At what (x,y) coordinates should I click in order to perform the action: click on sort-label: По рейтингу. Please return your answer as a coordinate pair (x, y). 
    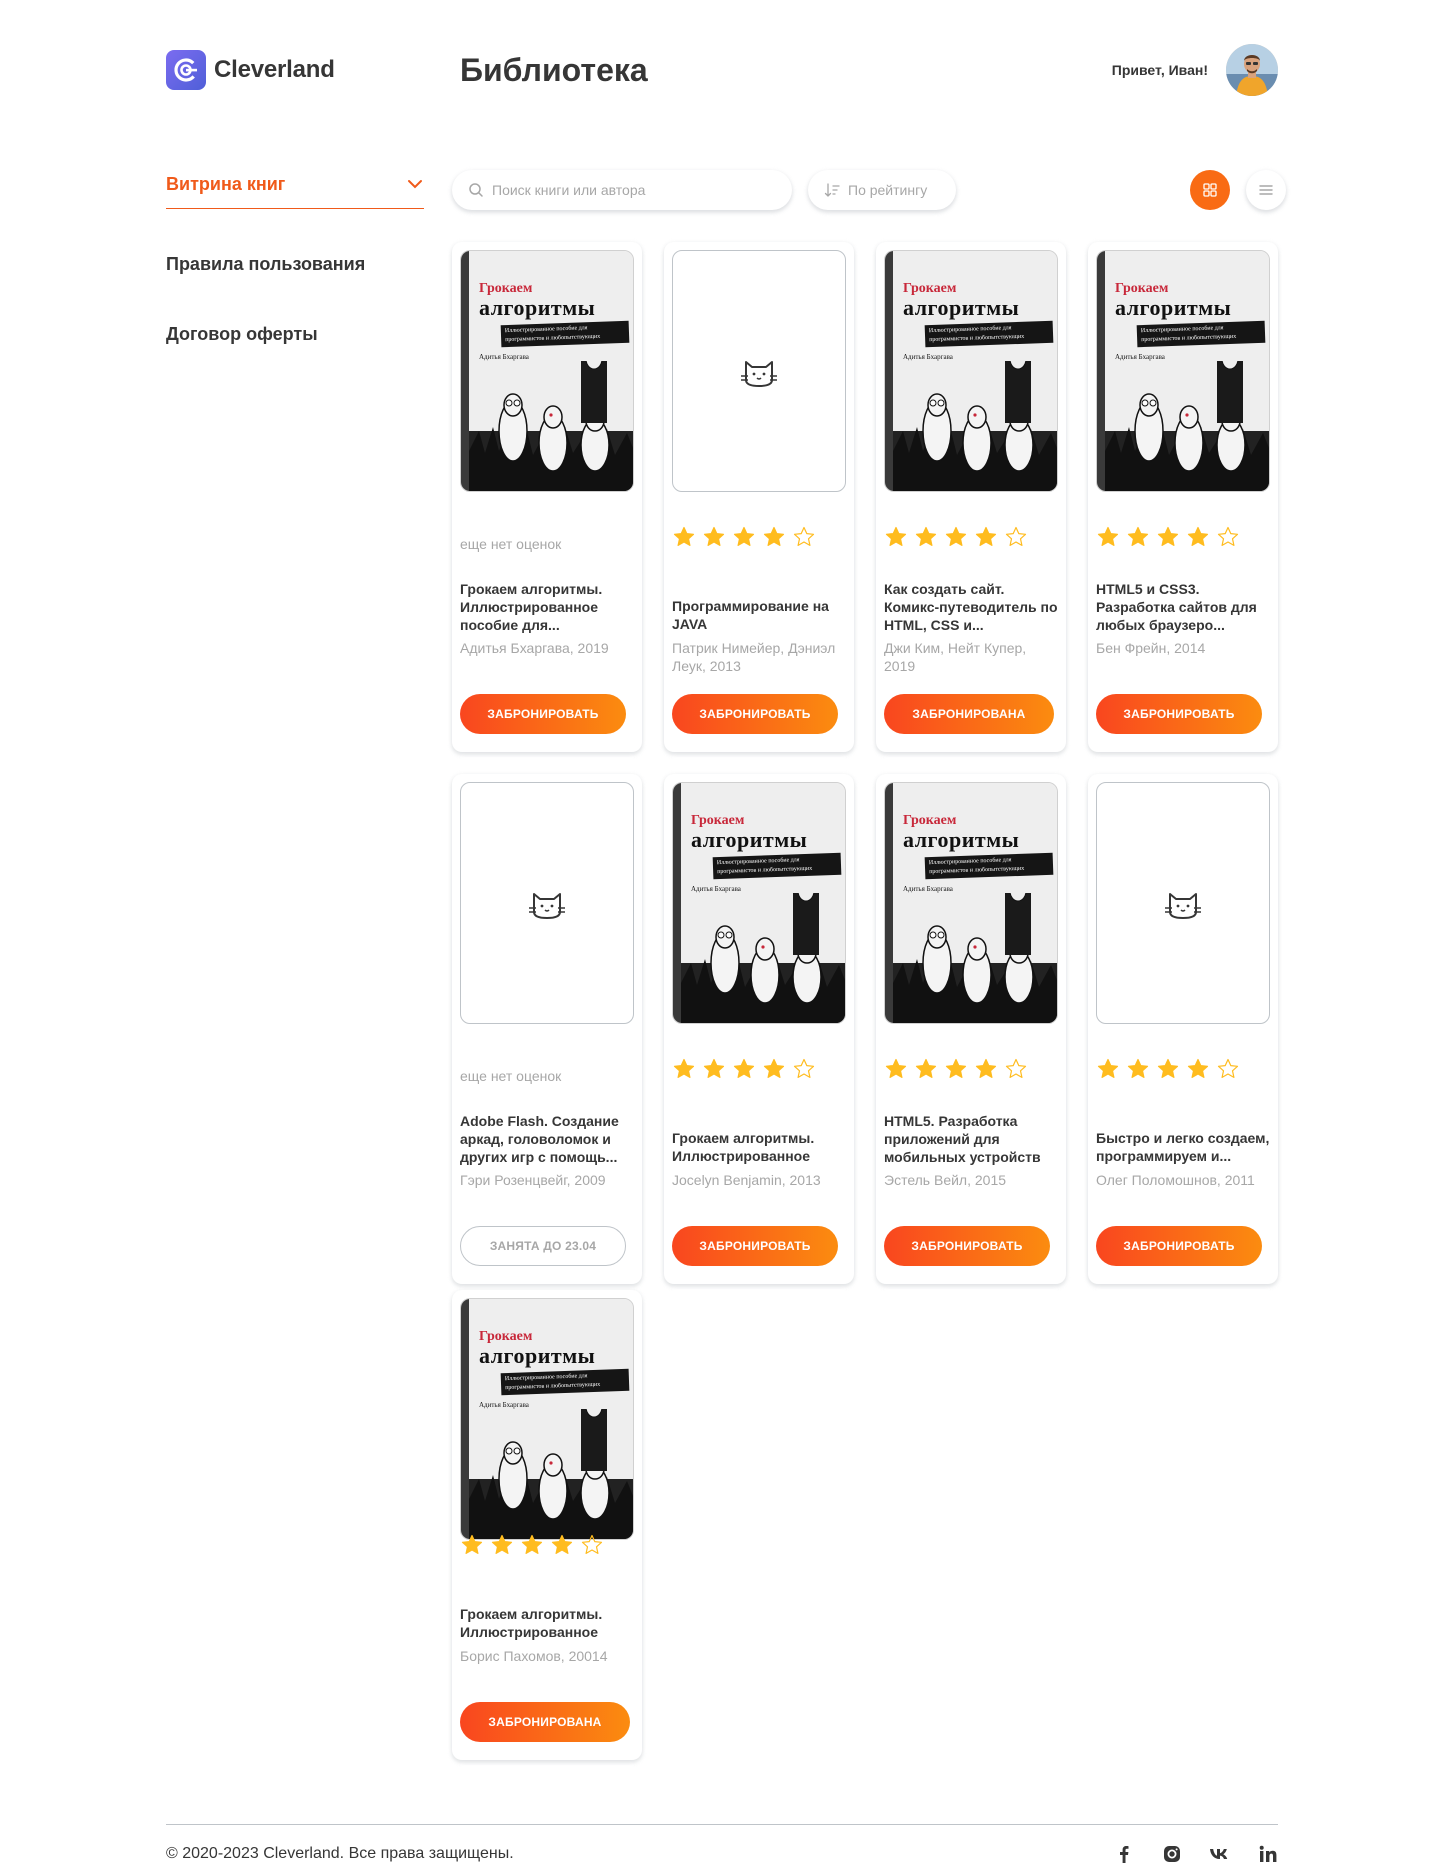
    Looking at the image, I should click on (888, 190).